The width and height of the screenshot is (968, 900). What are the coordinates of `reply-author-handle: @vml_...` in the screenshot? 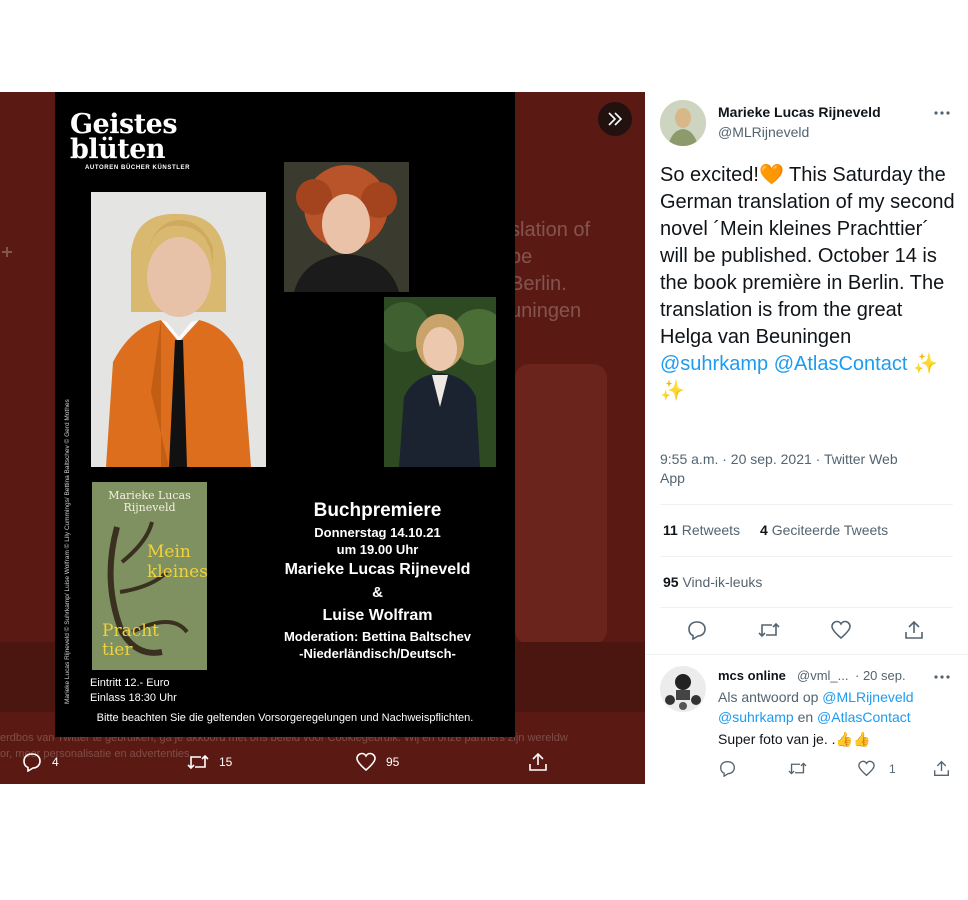 It's located at (822, 675).